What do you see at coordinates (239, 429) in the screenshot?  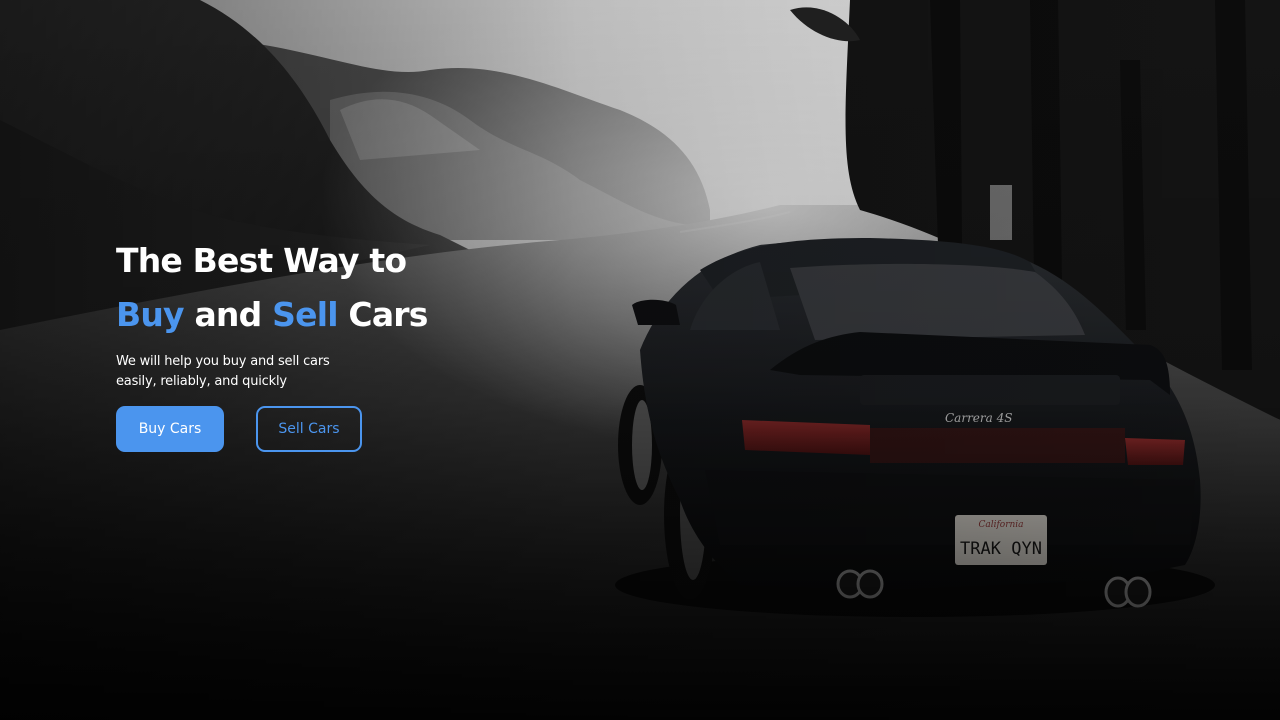 I see `hero-cta-buttons: Buy Cars Sell Cars` at bounding box center [239, 429].